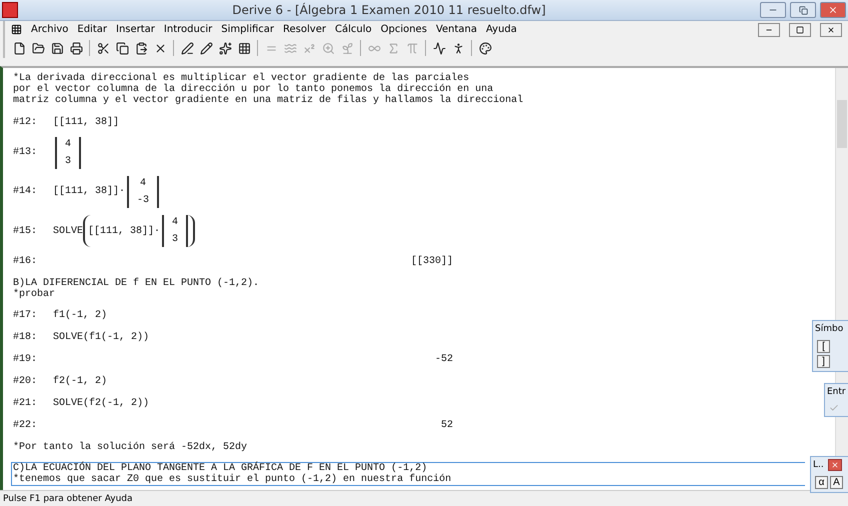 The image size is (848, 506). I want to click on grid-icon, so click(244, 48).